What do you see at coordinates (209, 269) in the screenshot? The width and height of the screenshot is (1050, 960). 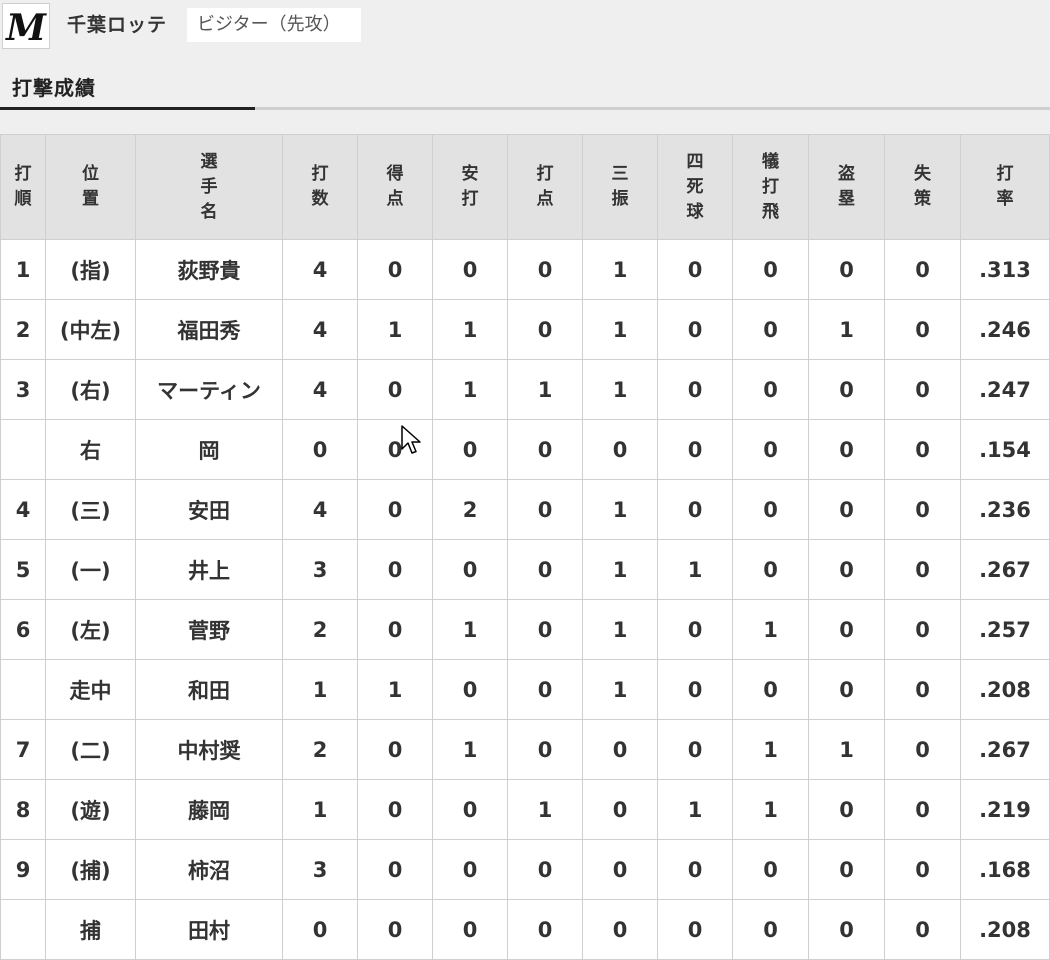 I see `player-name-link: 荻野貴` at bounding box center [209, 269].